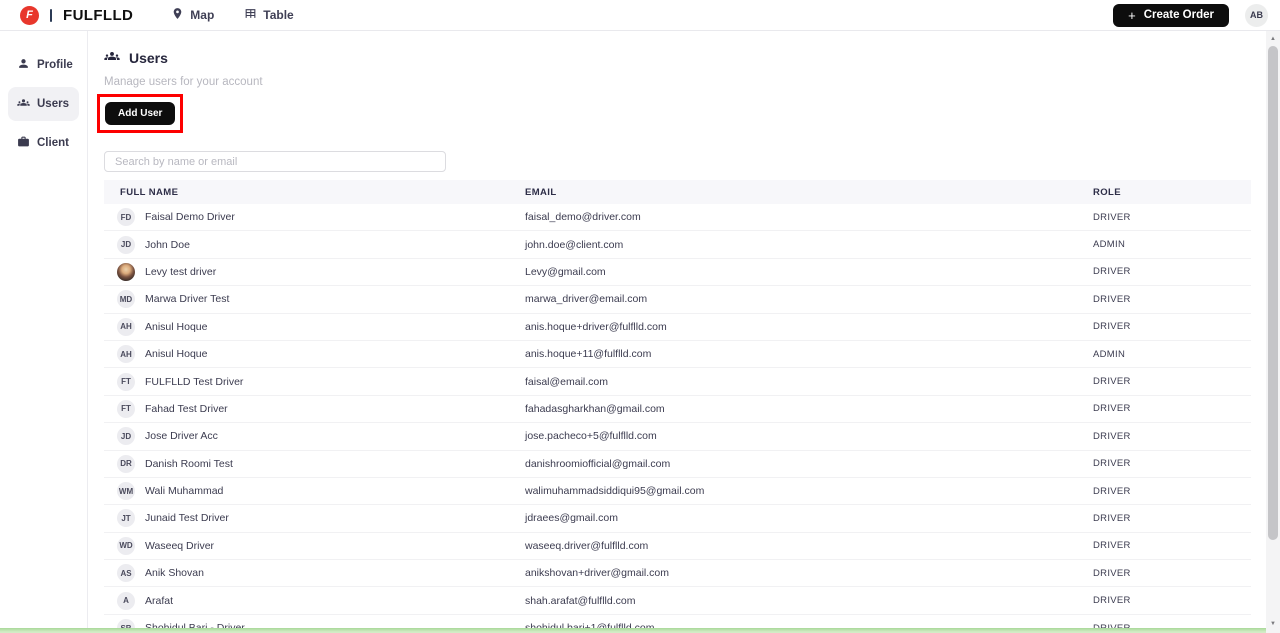  I want to click on user-avatar: AB, so click(1256, 15).